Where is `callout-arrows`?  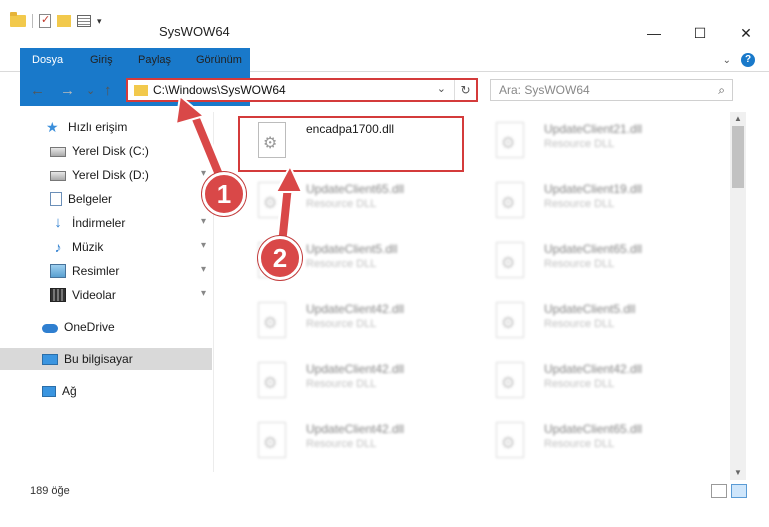 callout-arrows is located at coordinates (239, 172).